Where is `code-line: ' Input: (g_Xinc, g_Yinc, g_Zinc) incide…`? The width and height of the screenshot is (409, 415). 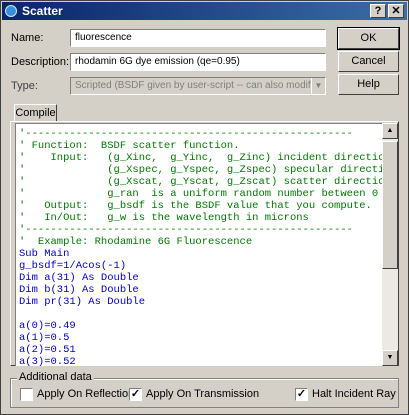 code-line: ' Input: (g_Xinc, g_Yinc, g_Zinc) incide… is located at coordinates (200, 158).